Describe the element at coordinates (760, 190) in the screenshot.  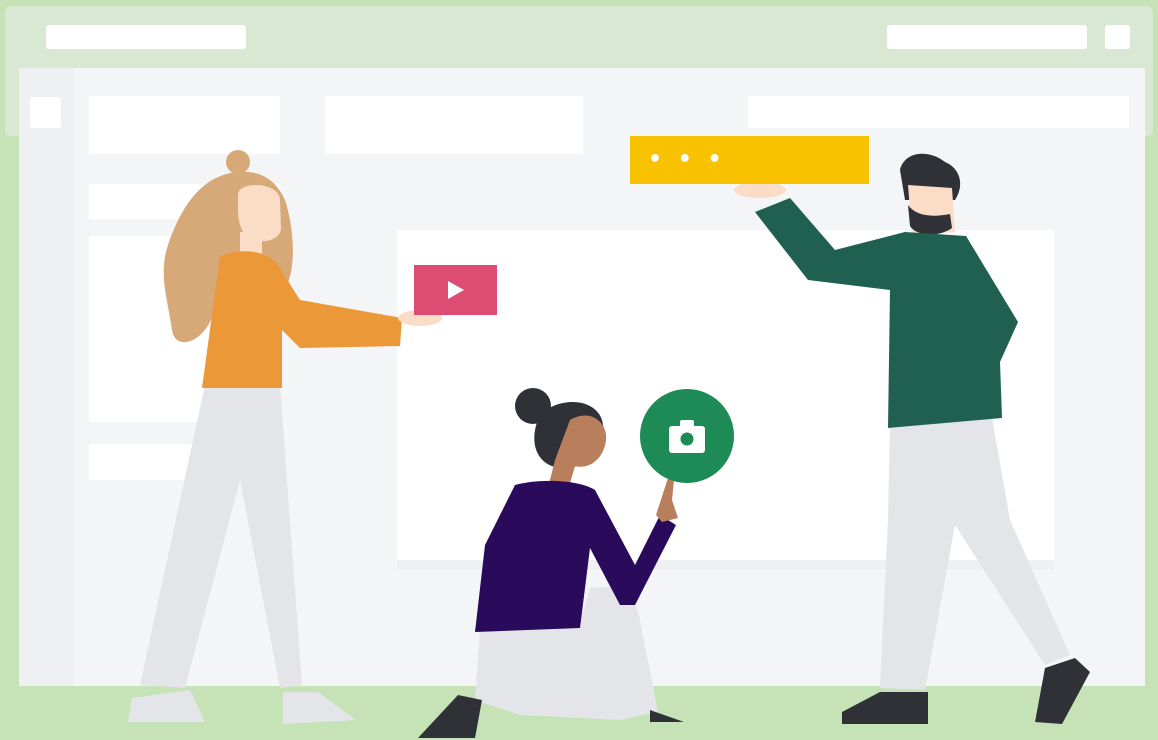
I see `man-right-hand` at that location.